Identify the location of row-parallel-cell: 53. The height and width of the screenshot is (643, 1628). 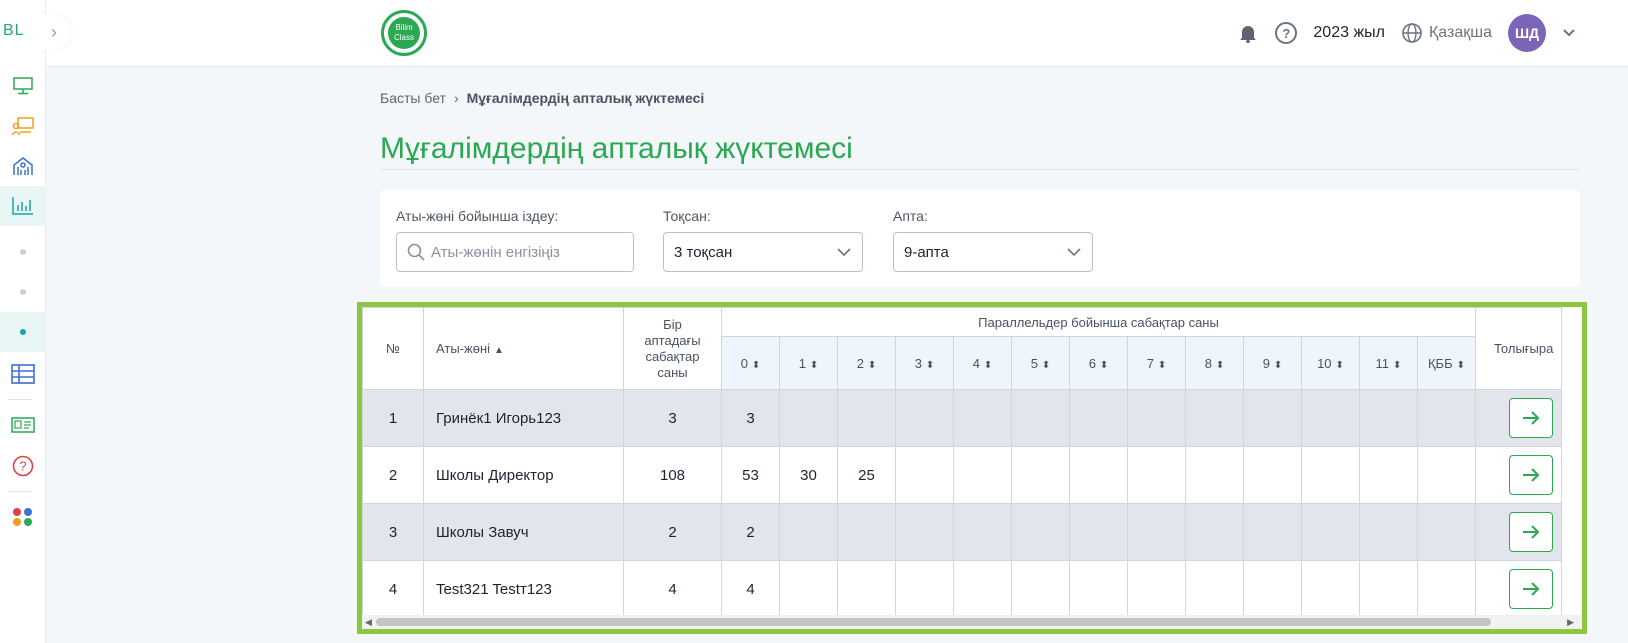
(750, 475).